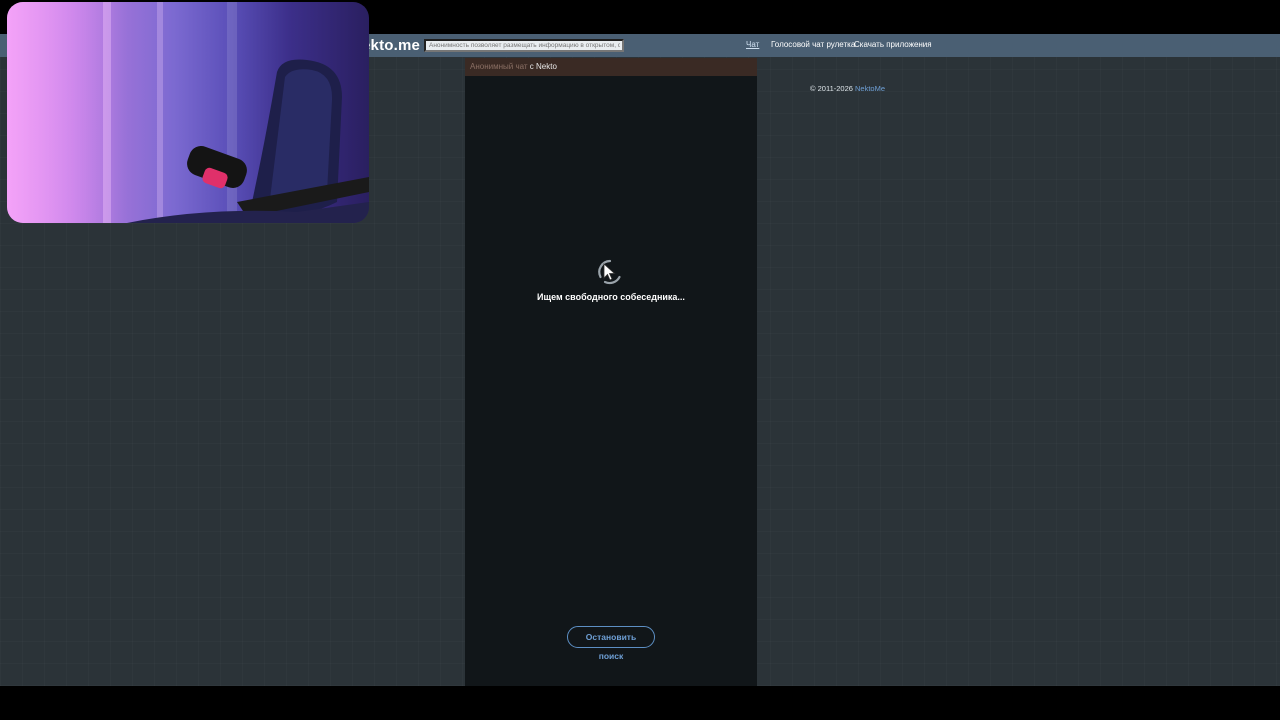 The width and height of the screenshot is (1280, 720). Describe the element at coordinates (893, 44) in the screenshot. I see `nav-link-download-apps: Скачать приложения` at that location.